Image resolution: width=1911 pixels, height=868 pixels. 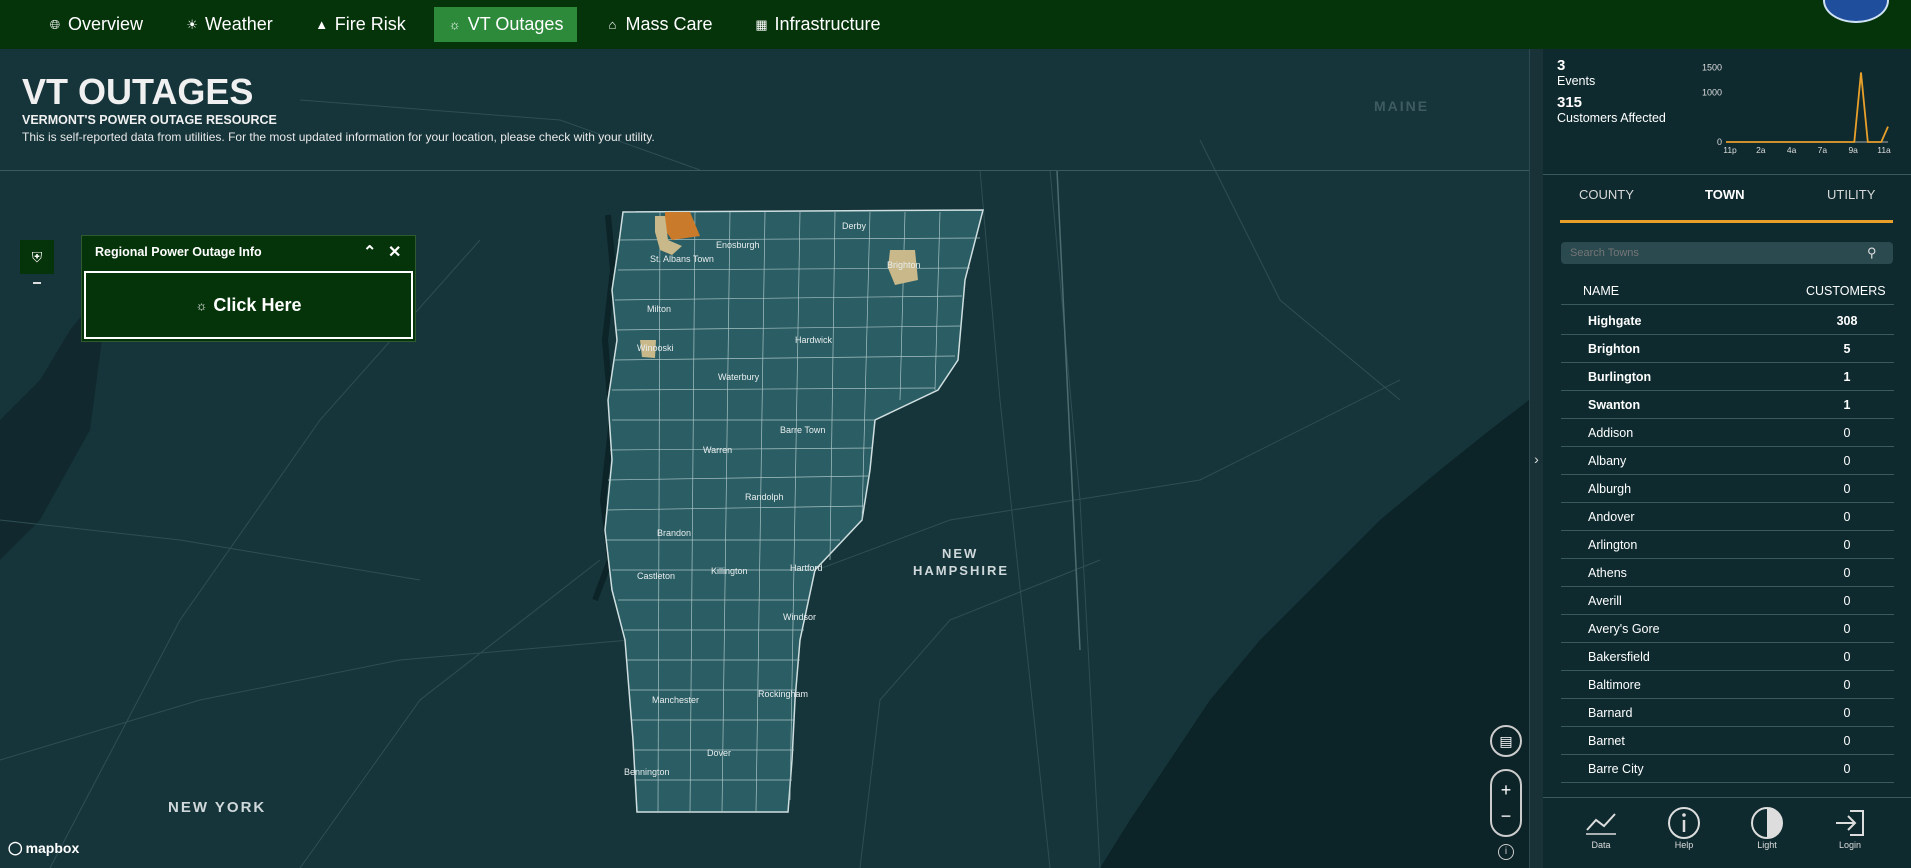 What do you see at coordinates (1847, 321) in the screenshot?
I see `customer-count: 308` at bounding box center [1847, 321].